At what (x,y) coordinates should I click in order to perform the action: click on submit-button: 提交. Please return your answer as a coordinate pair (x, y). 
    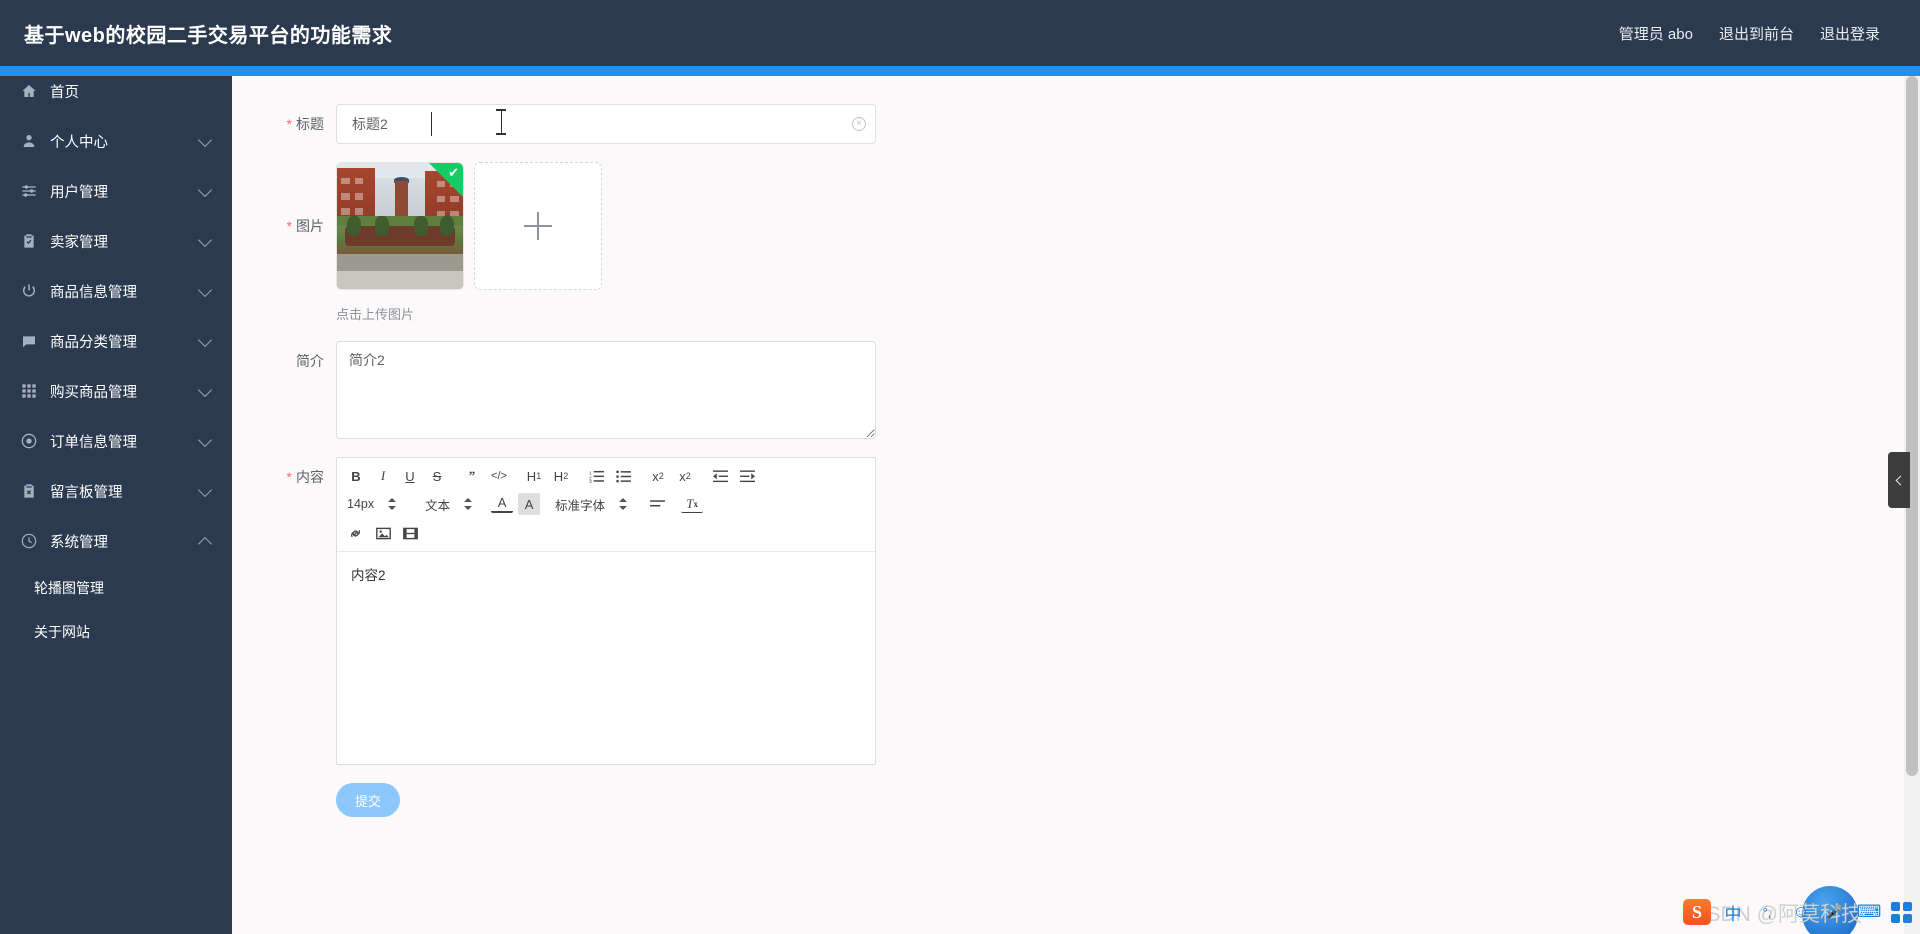
    Looking at the image, I should click on (368, 800).